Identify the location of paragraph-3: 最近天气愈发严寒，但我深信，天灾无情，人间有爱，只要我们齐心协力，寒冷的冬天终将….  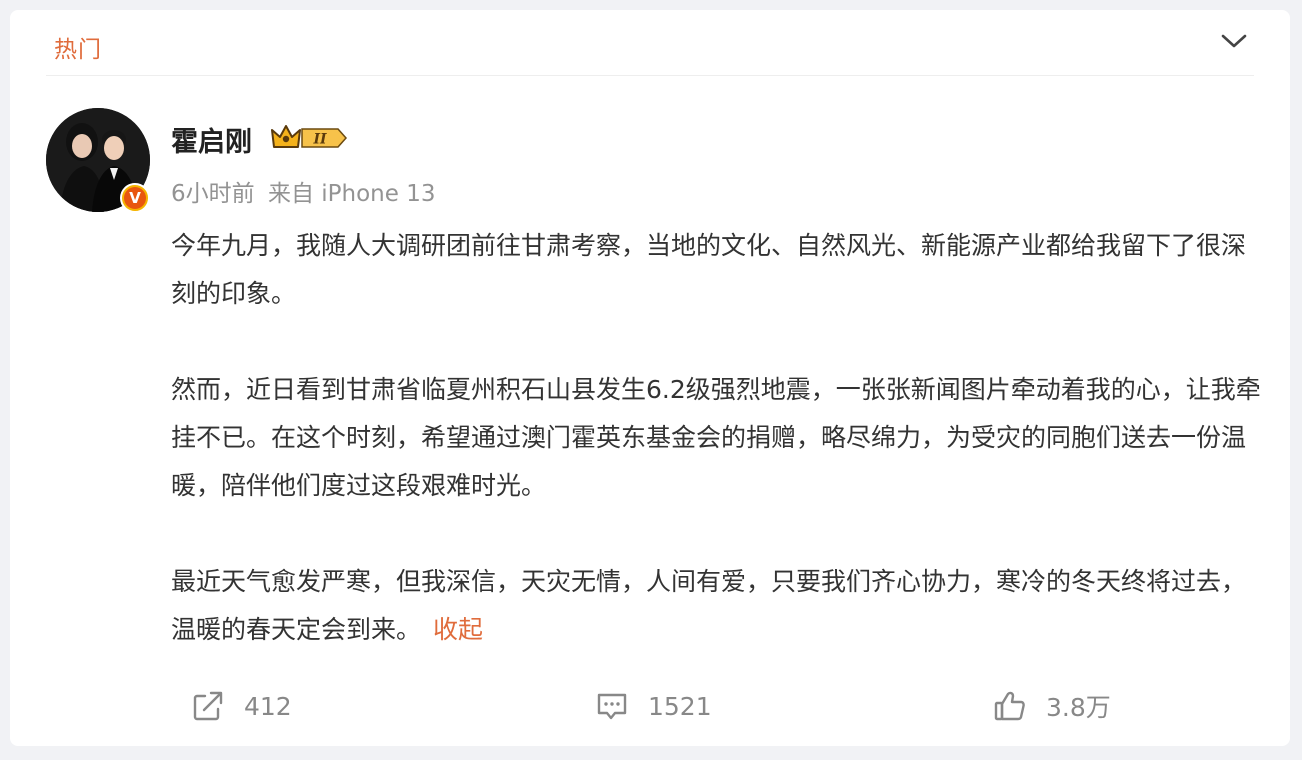
(716, 606).